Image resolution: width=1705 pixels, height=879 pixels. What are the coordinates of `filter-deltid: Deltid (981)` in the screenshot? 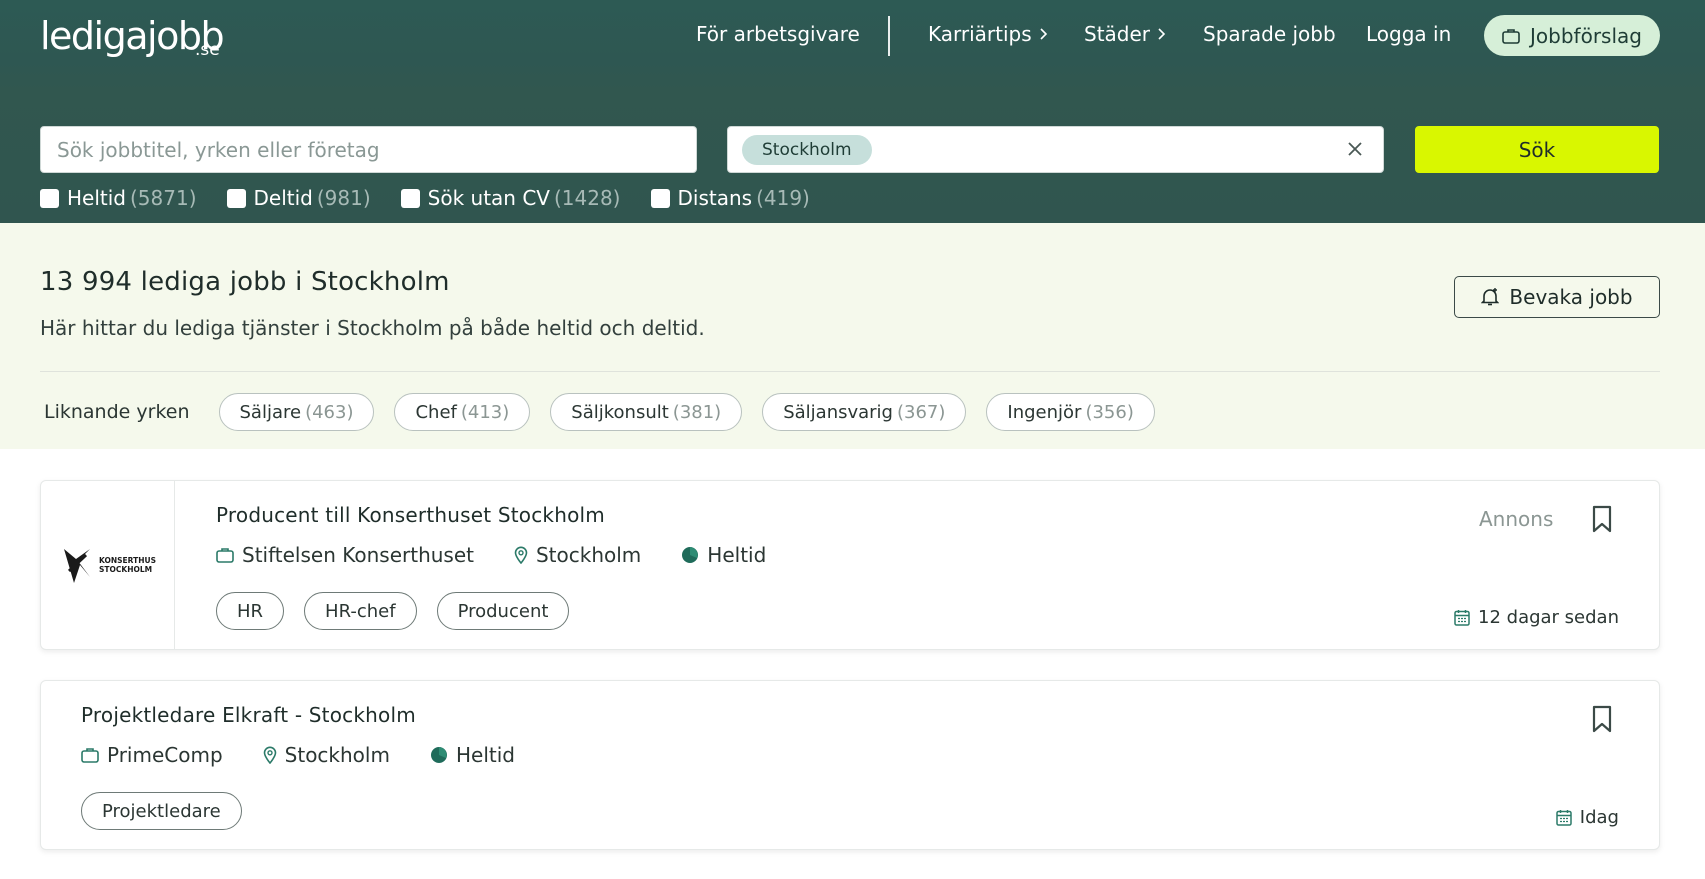 It's located at (298, 198).